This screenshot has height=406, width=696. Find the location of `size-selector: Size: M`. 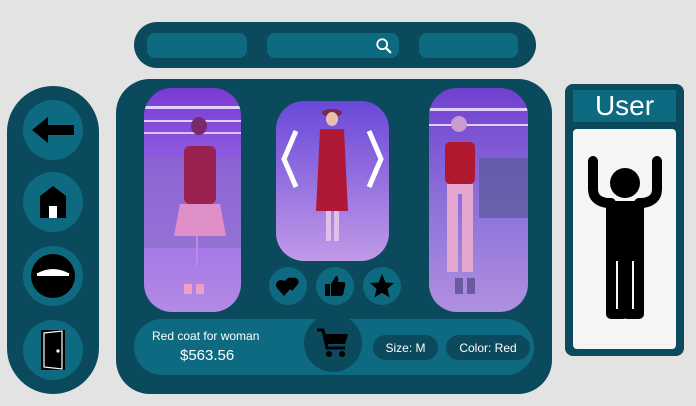

size-selector: Size: M is located at coordinates (405, 347).